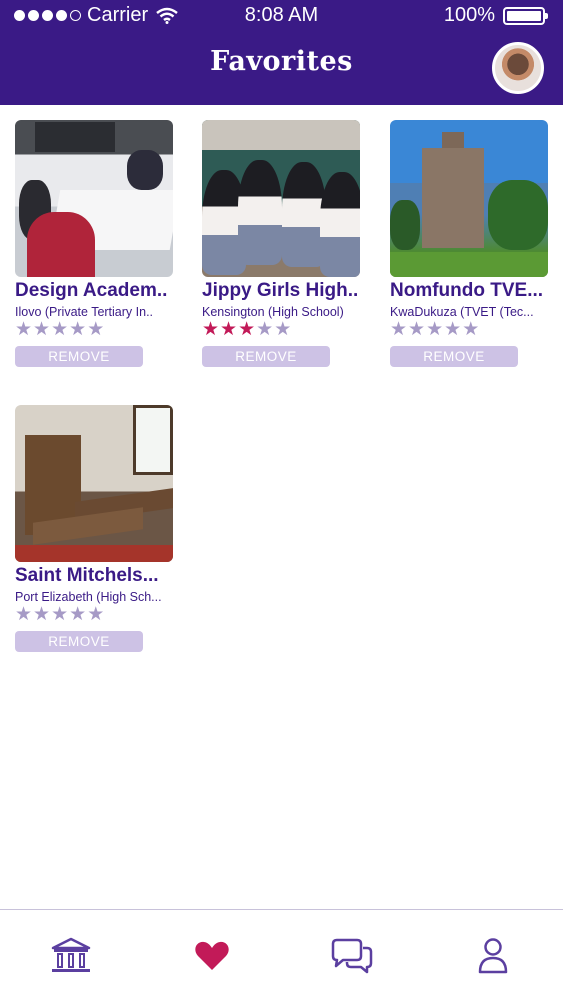 The height and width of the screenshot is (1000, 563). I want to click on tab-favorites, so click(212, 956).